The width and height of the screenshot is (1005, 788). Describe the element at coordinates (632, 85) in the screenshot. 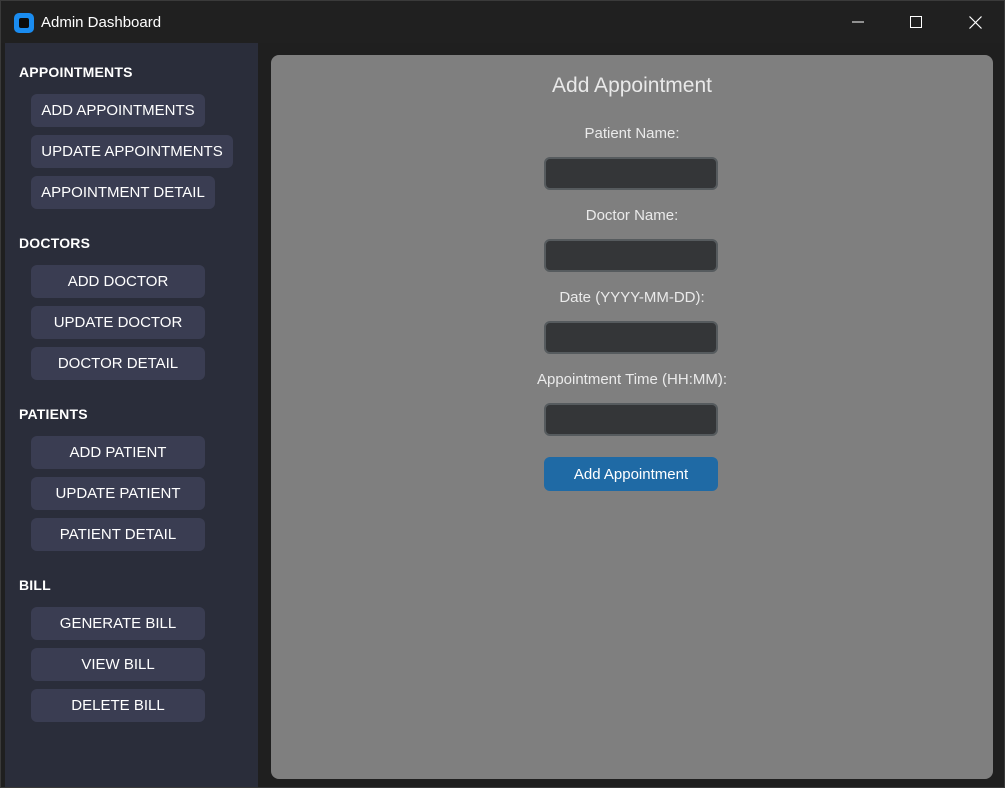

I see `form-title: Add Appointment` at that location.